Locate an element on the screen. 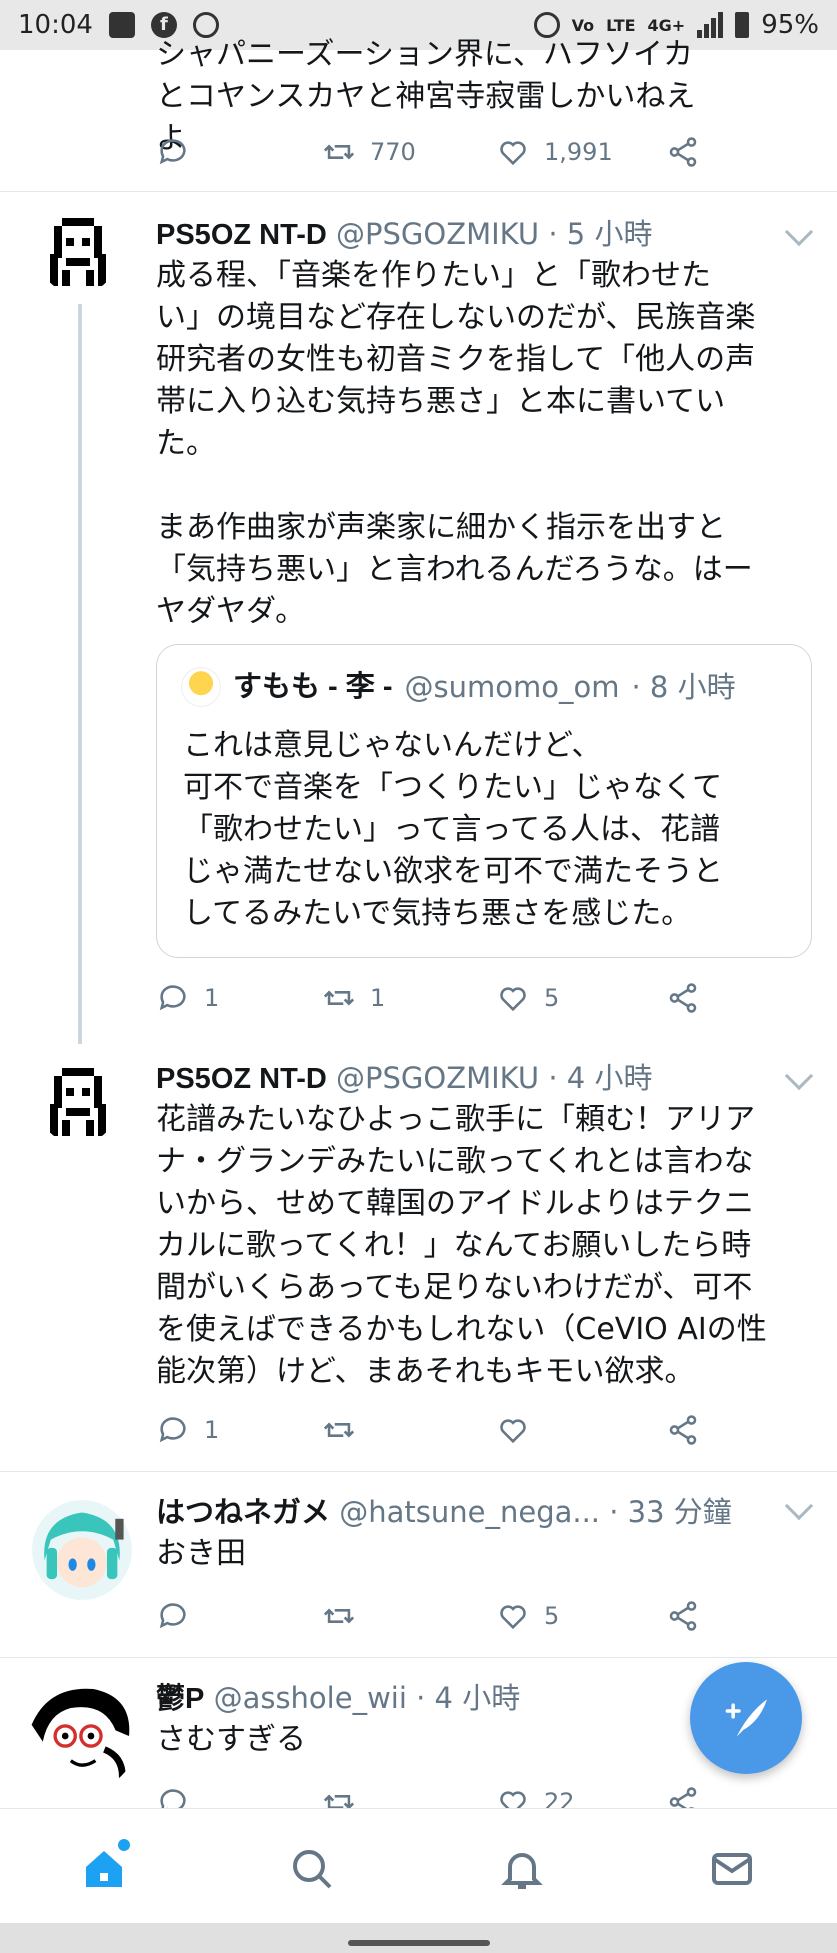 Image resolution: width=837 pixels, height=1953 pixels. thread-line is located at coordinates (80, 674).